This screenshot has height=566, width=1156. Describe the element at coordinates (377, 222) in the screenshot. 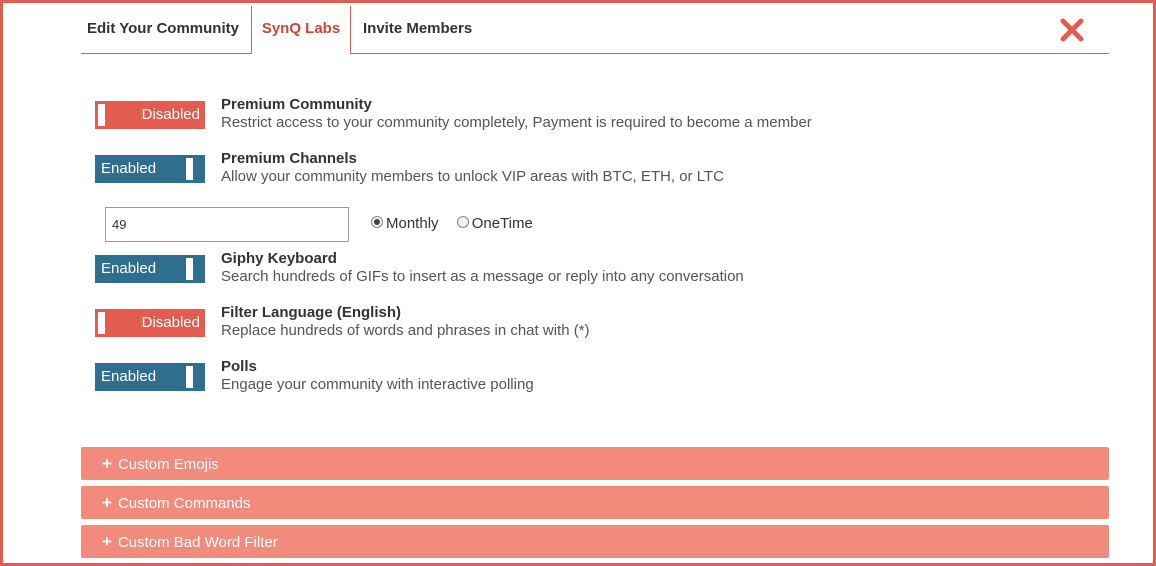

I see `radio-checked-icon` at that location.